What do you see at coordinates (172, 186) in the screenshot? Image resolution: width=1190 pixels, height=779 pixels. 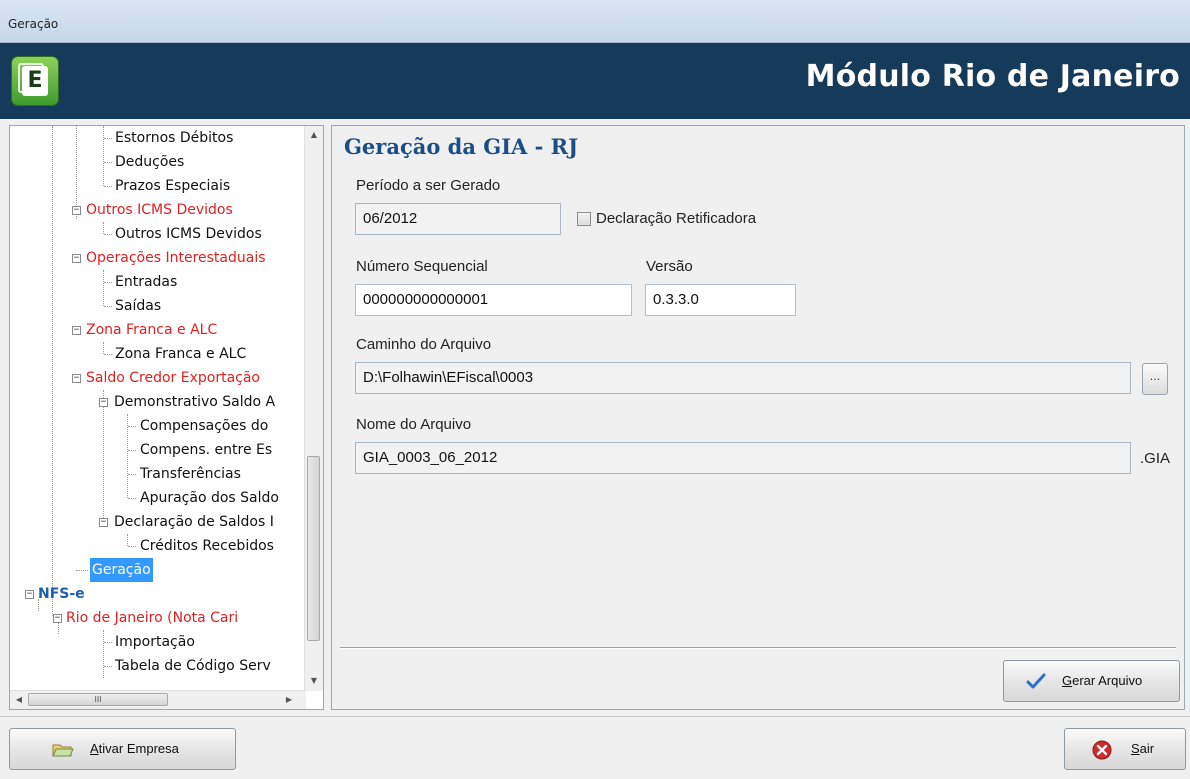 I see `tree-item-prazos-especiais: Prazos Especiais` at bounding box center [172, 186].